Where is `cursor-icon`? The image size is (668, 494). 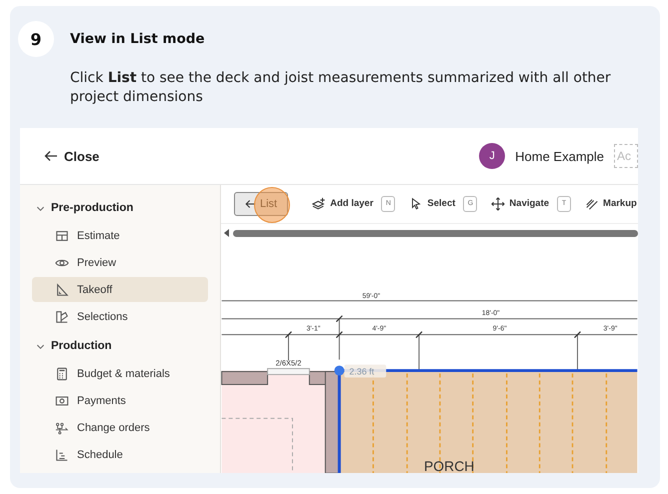 cursor-icon is located at coordinates (416, 203).